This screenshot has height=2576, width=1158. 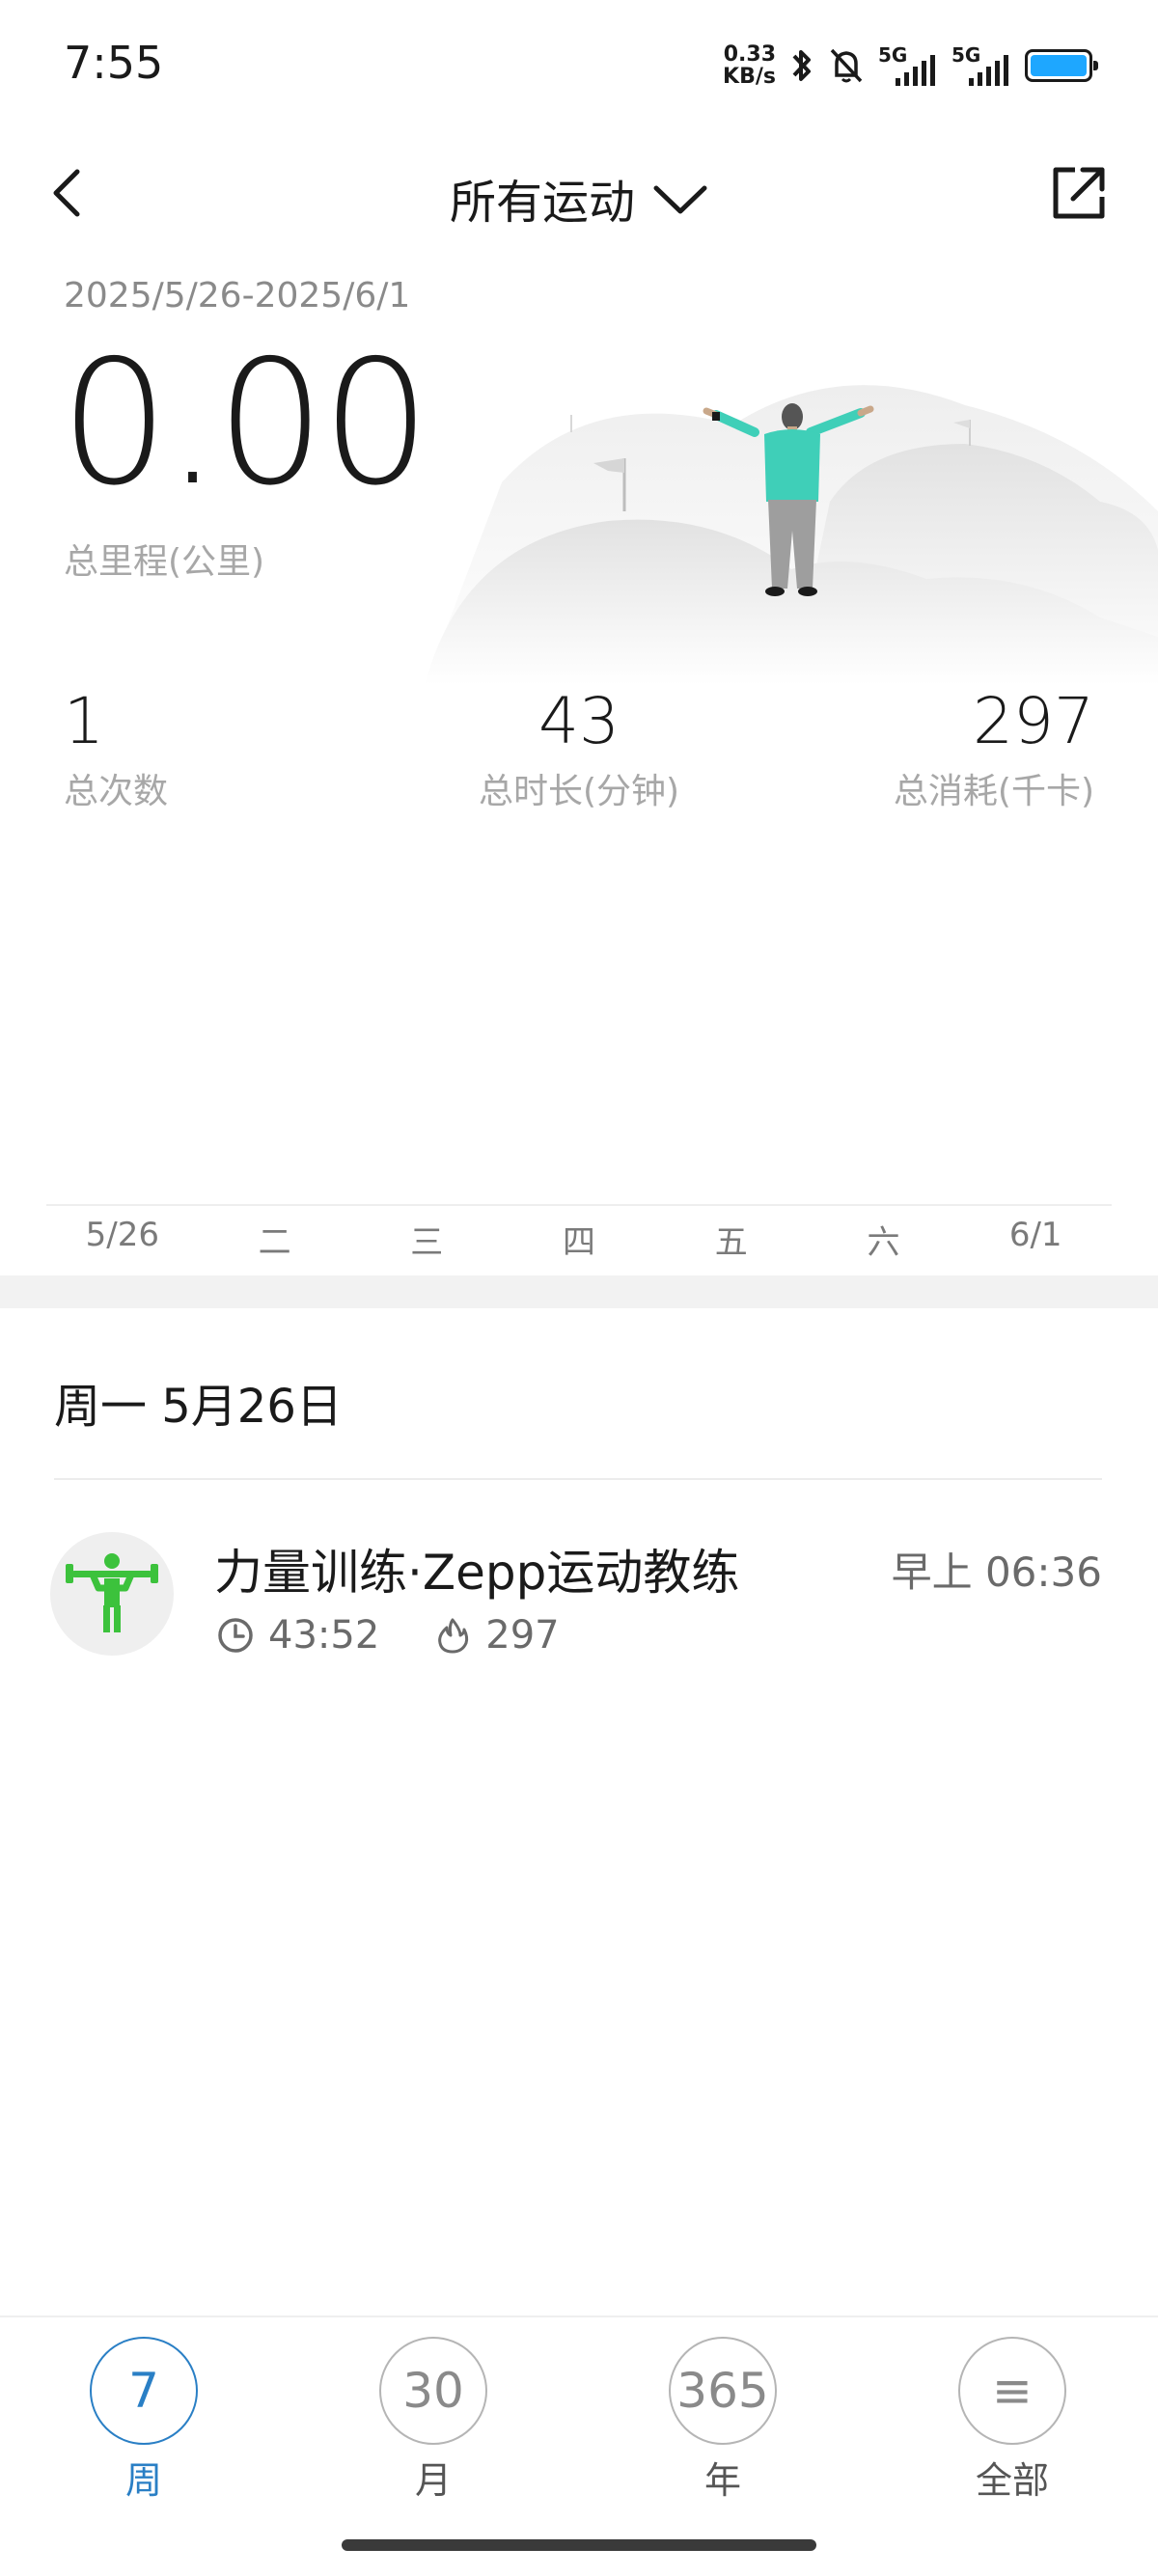 I want to click on period-label: 年, so click(x=722, y=2480).